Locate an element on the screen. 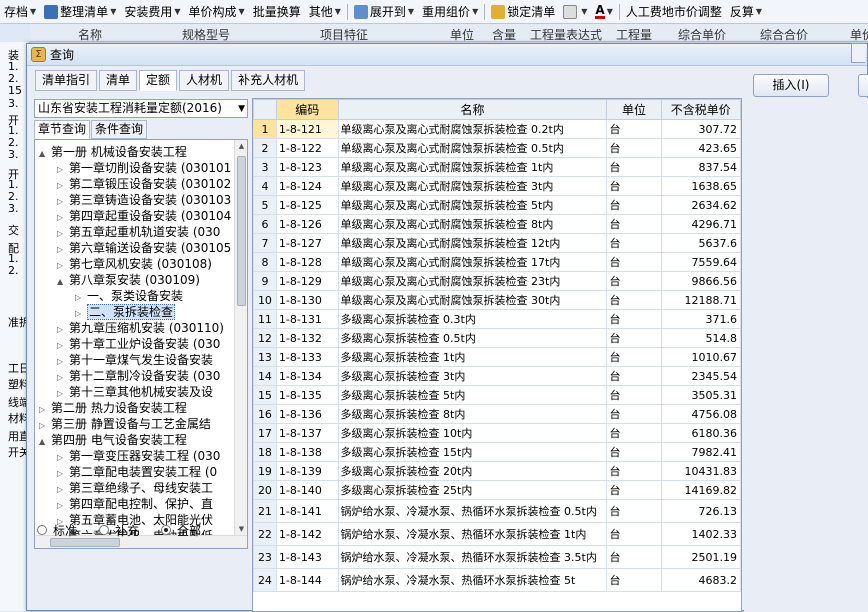  tree-node: ▷ 一、泵类设备安装 is located at coordinates (129, 296).